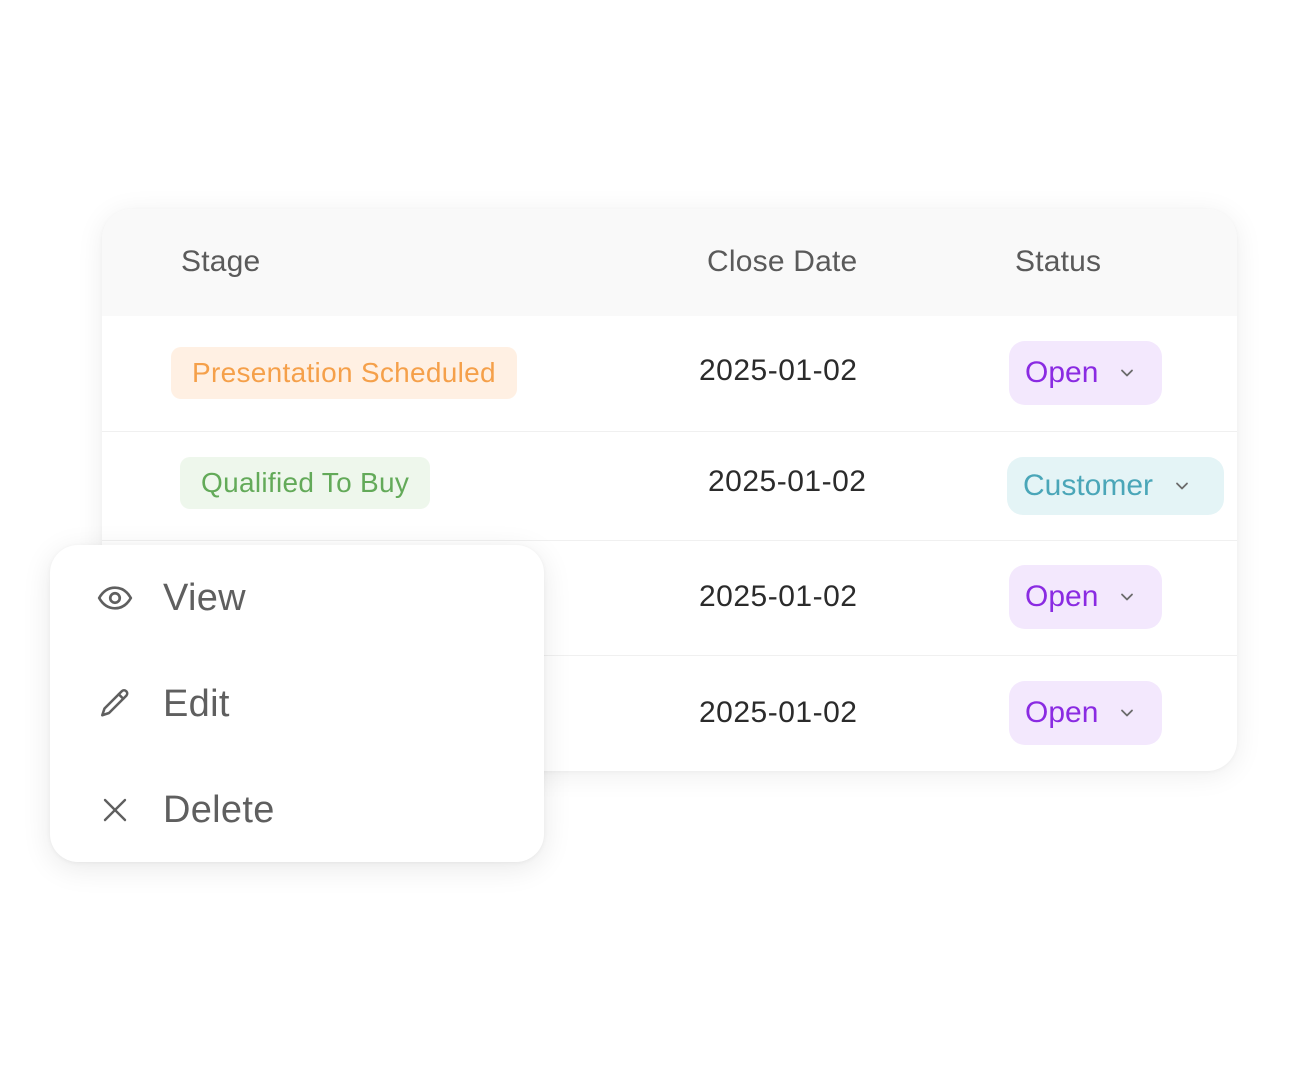 The width and height of the screenshot is (1290, 1074). Describe the element at coordinates (344, 373) in the screenshot. I see `stage-badge: Presentation Scheduled` at that location.